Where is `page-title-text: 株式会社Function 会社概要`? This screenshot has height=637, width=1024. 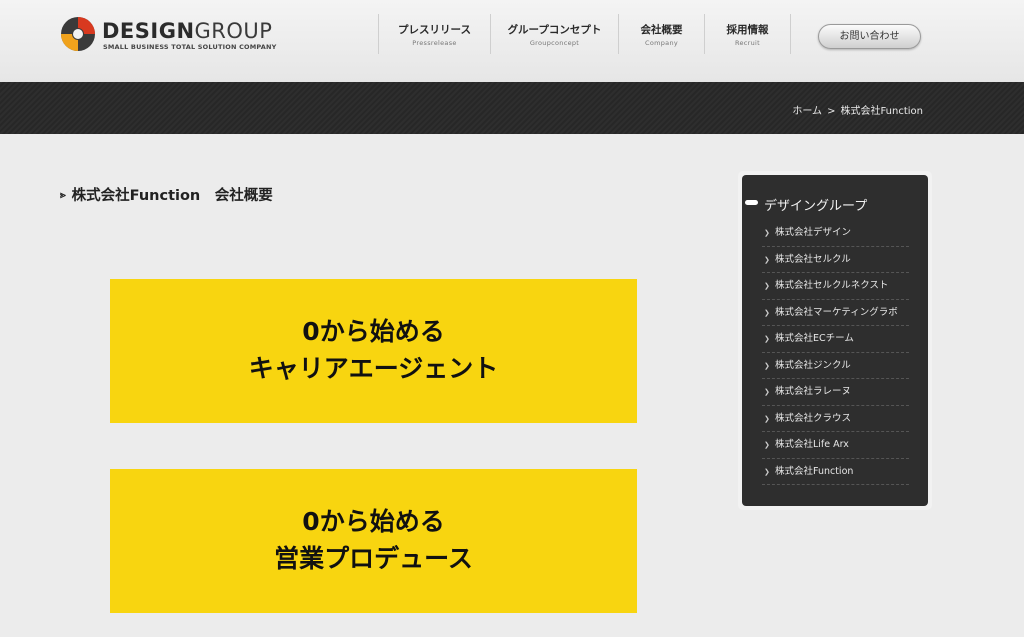
page-title-text: 株式会社Function 会社概要 is located at coordinates (172, 196).